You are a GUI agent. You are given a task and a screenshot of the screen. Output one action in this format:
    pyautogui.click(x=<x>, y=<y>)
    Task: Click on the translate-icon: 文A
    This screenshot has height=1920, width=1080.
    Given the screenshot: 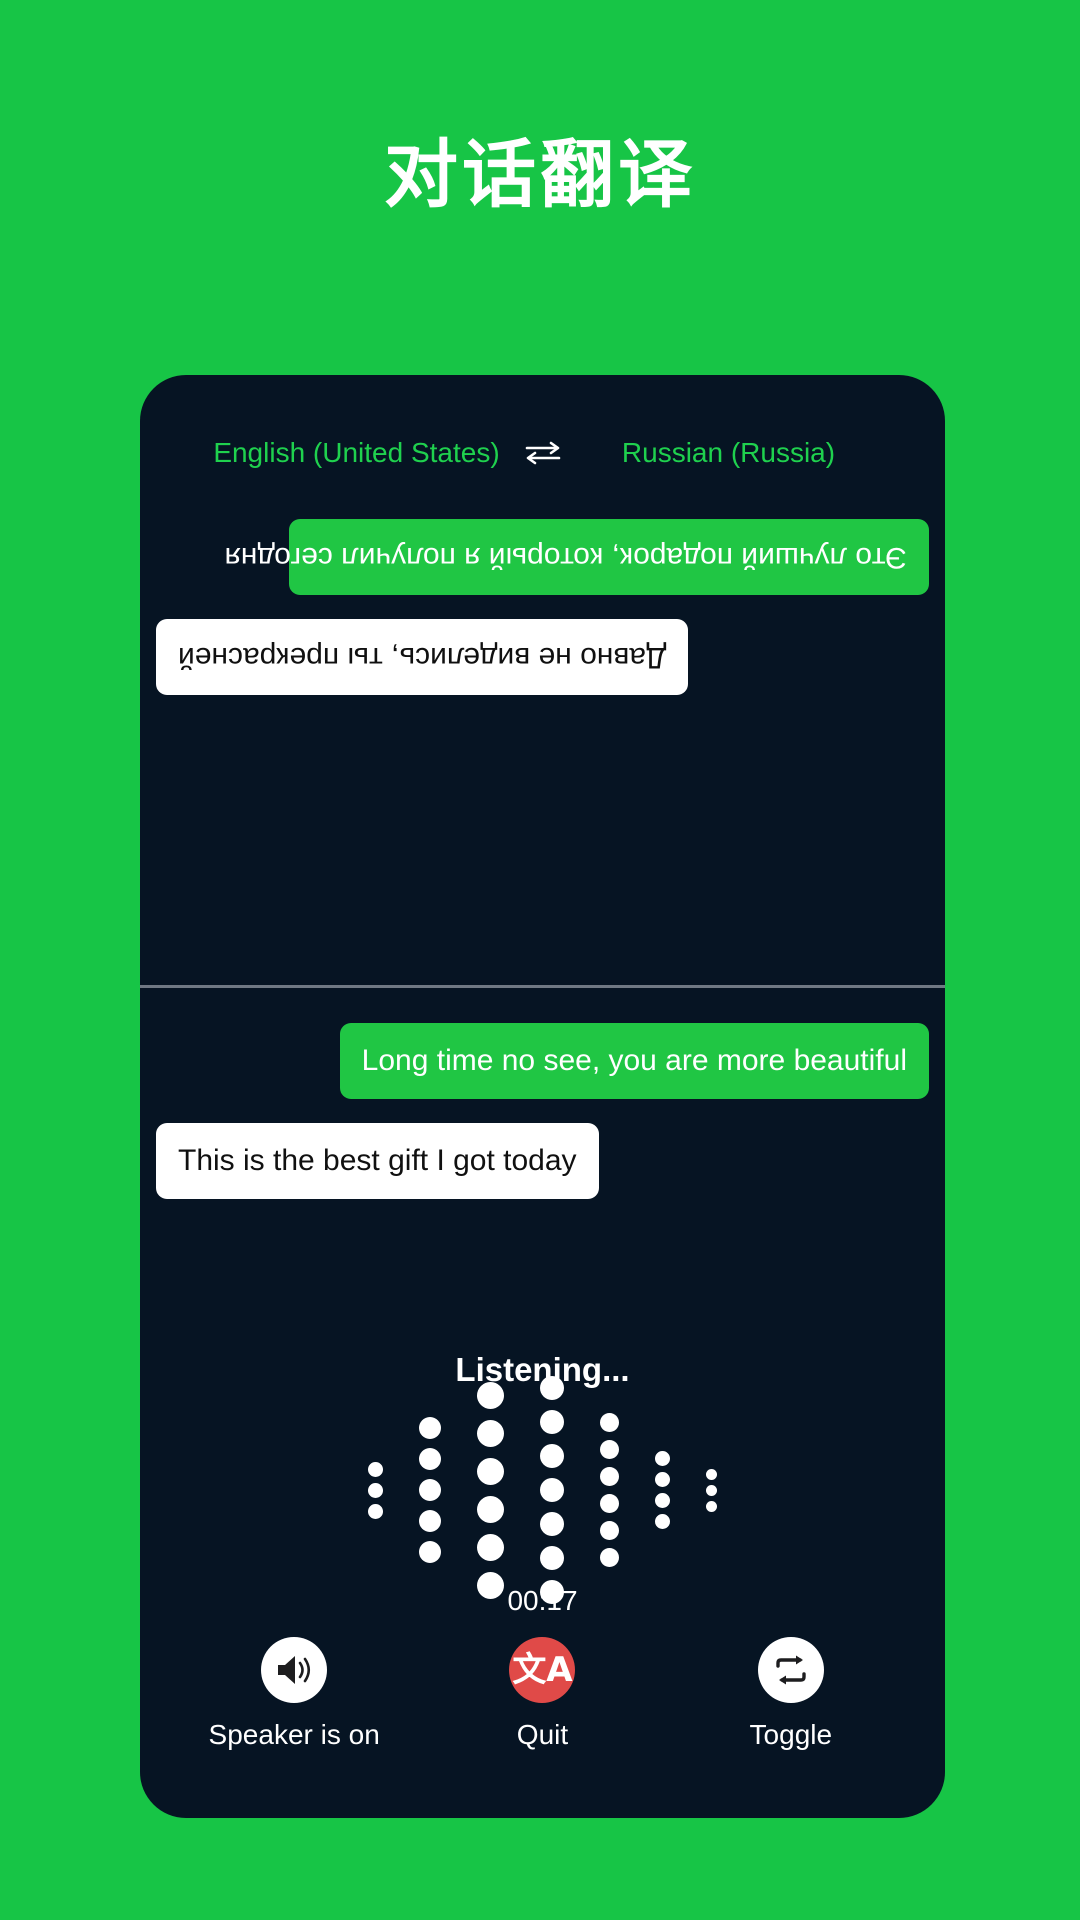 What is the action you would take?
    pyautogui.click(x=542, y=1670)
    